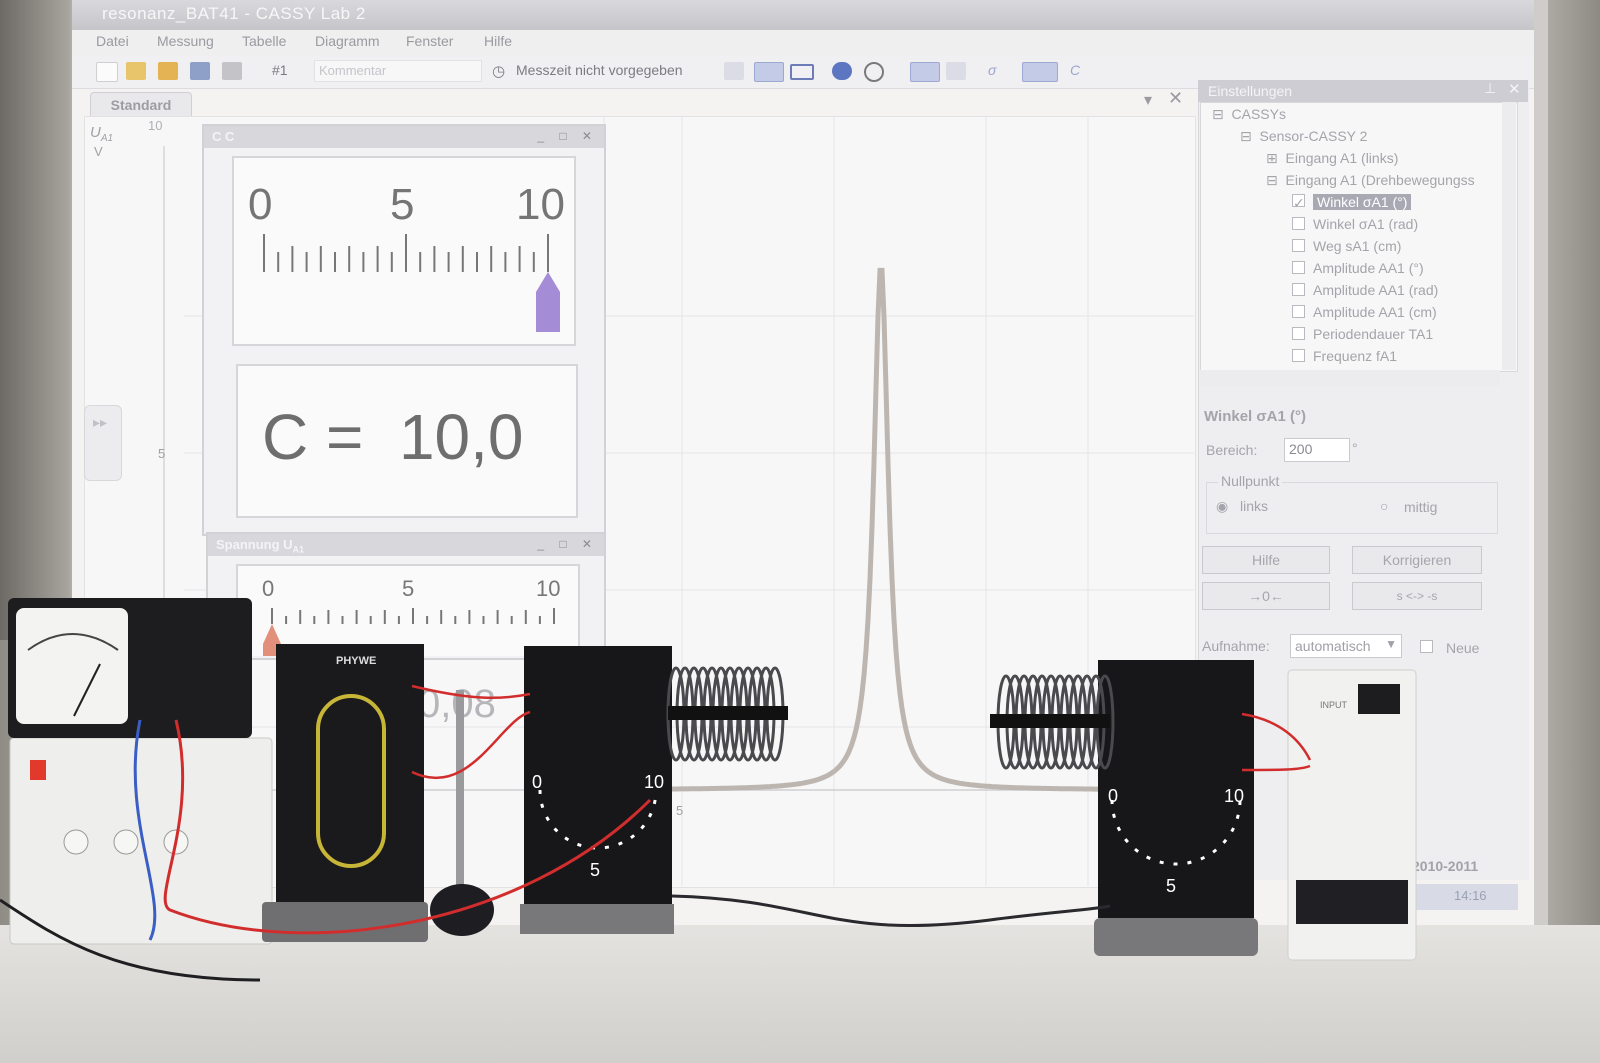 The image size is (1600, 1063). I want to click on dial-left-5: 5, so click(595, 870).